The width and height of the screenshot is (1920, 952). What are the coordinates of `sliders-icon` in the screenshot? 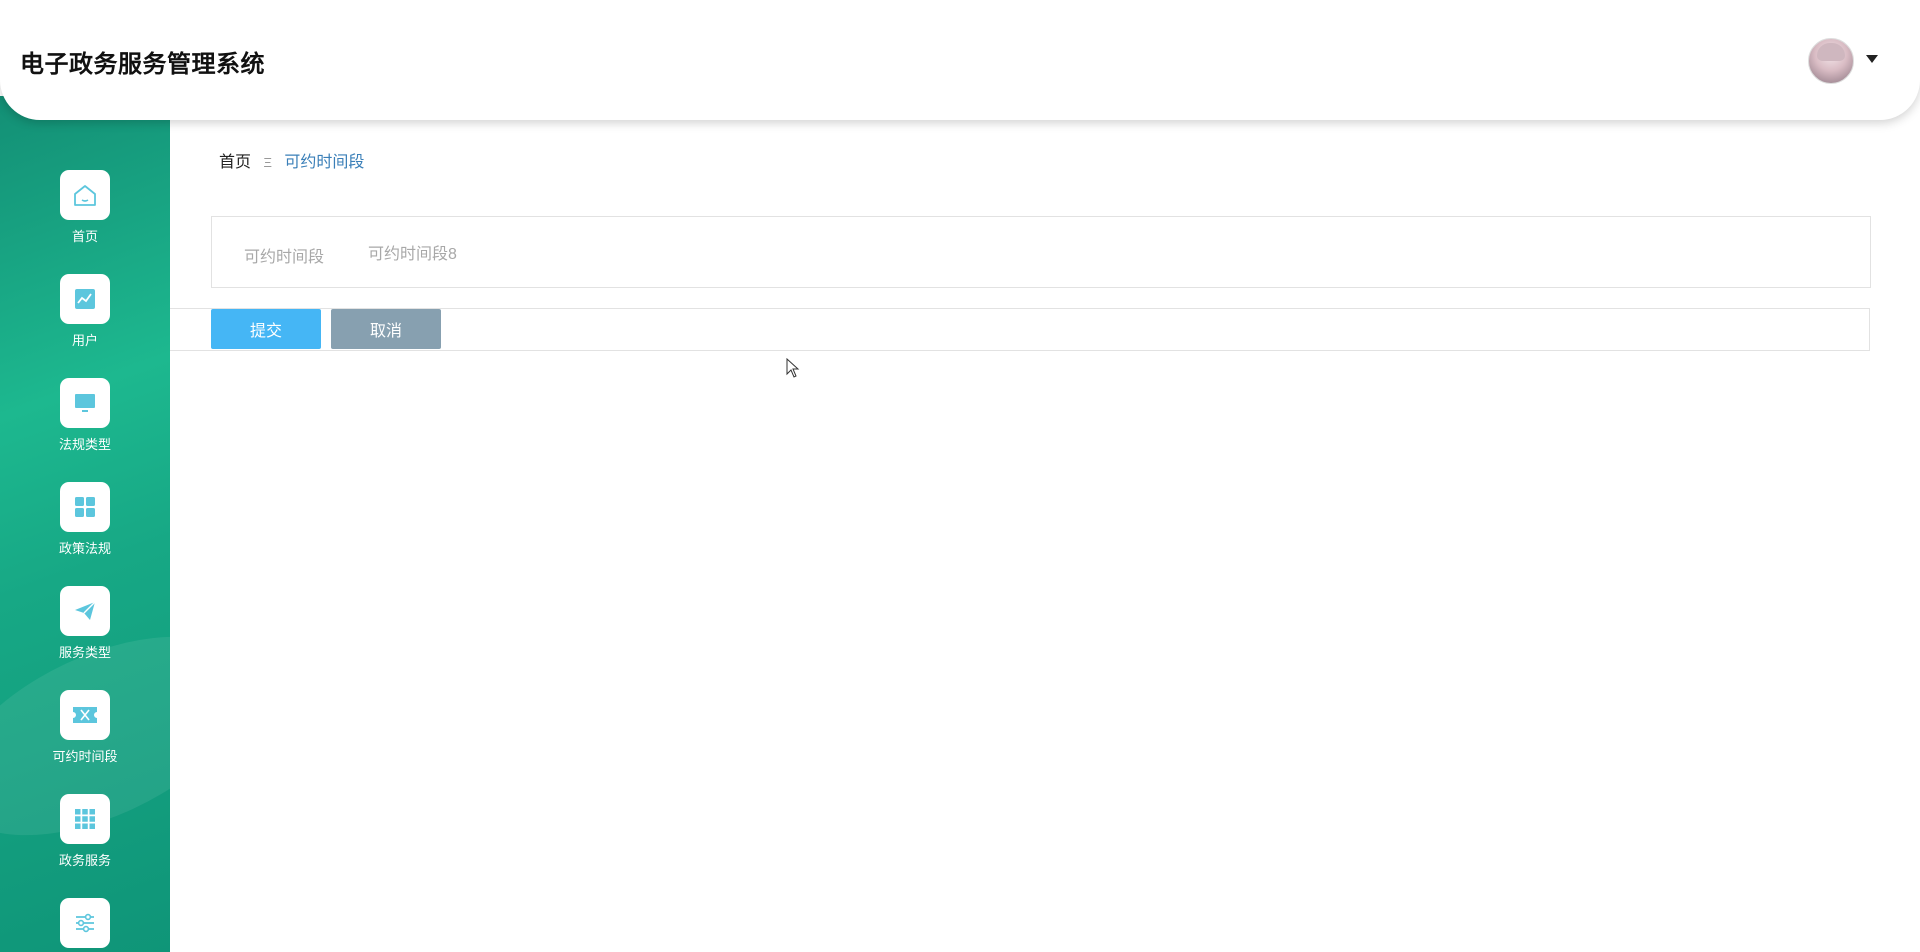 It's located at (85, 923).